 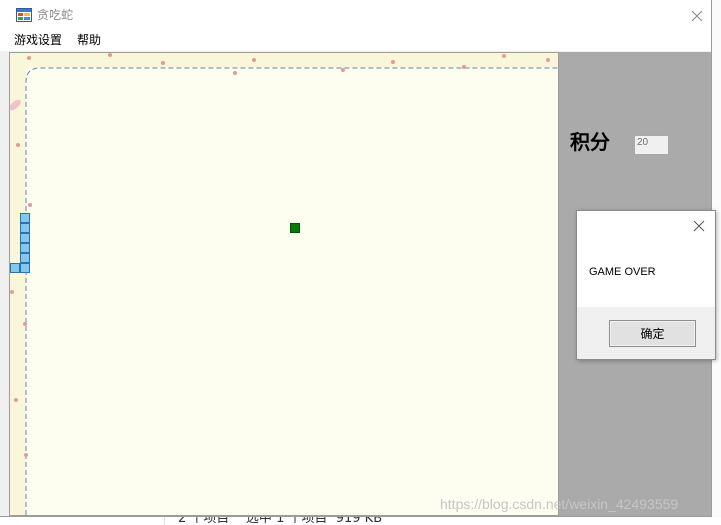 What do you see at coordinates (89, 40) in the screenshot?
I see `menu-help: 帮助` at bounding box center [89, 40].